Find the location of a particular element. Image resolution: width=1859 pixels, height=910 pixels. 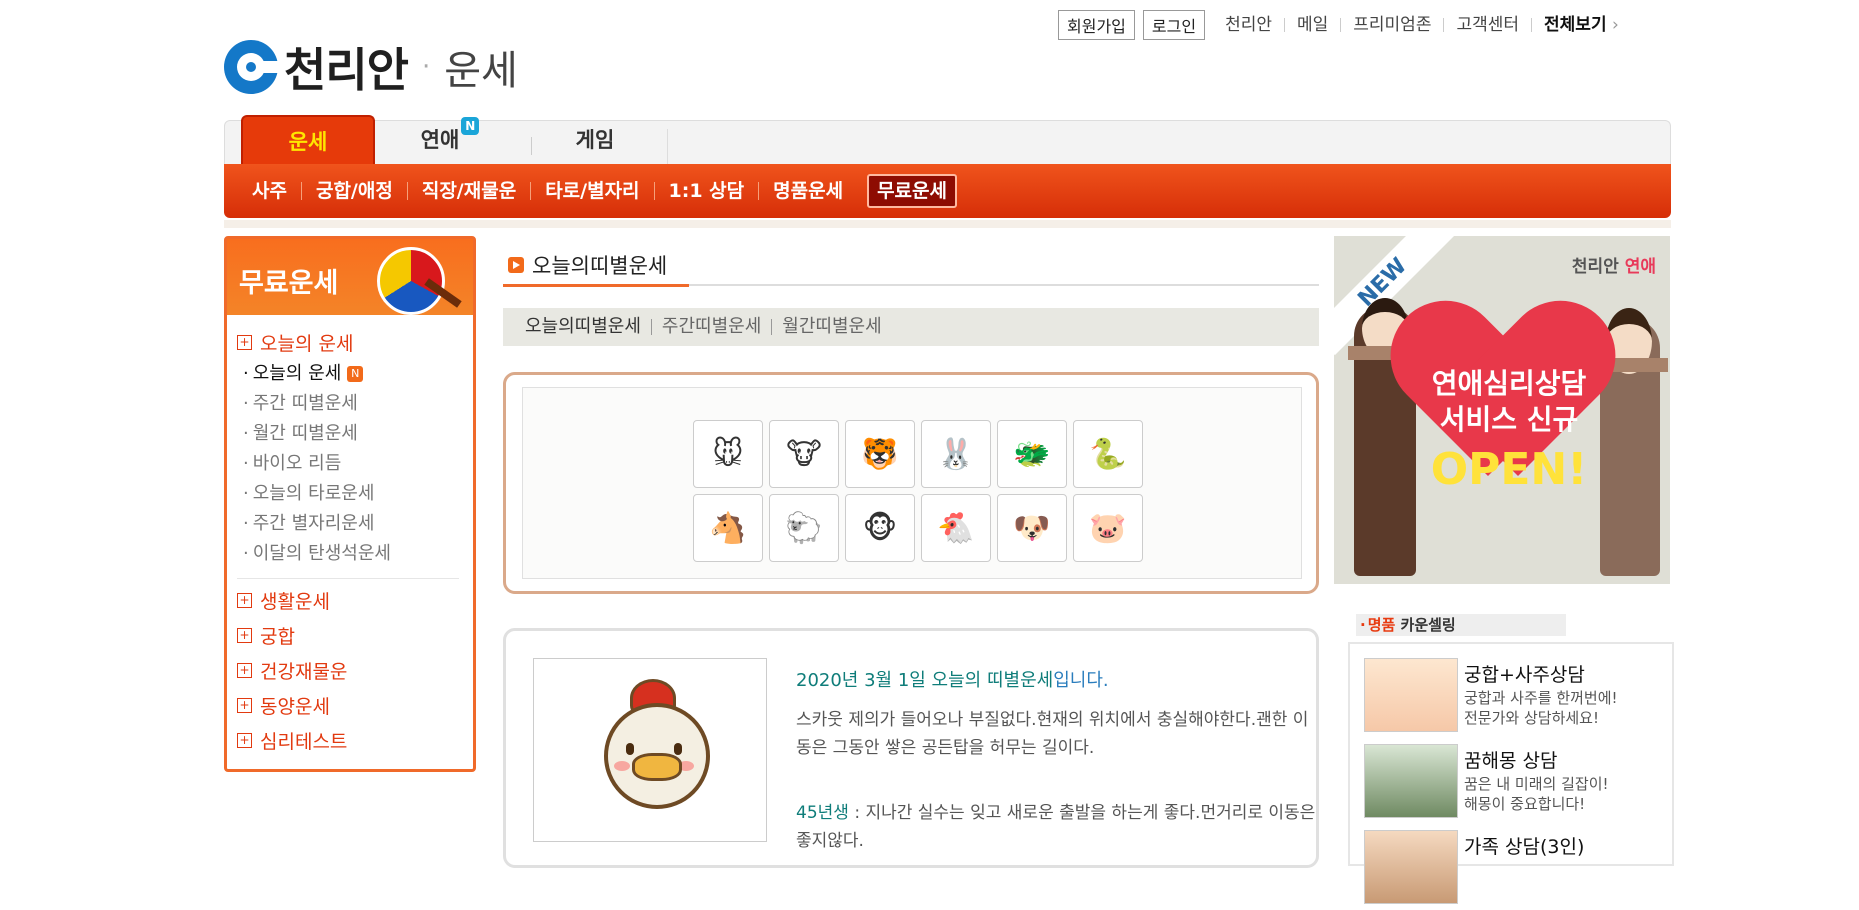

sidebar-cat-health: + 건강재물운 is located at coordinates (348, 670).